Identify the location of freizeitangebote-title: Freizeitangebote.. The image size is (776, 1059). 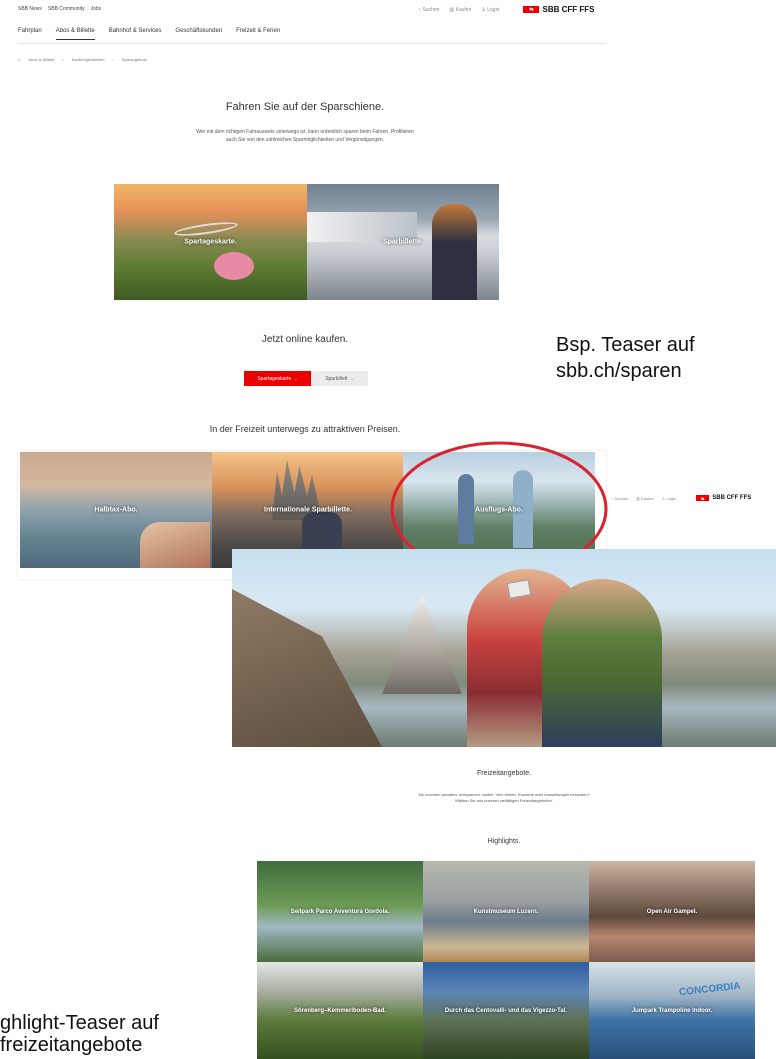
(504, 773).